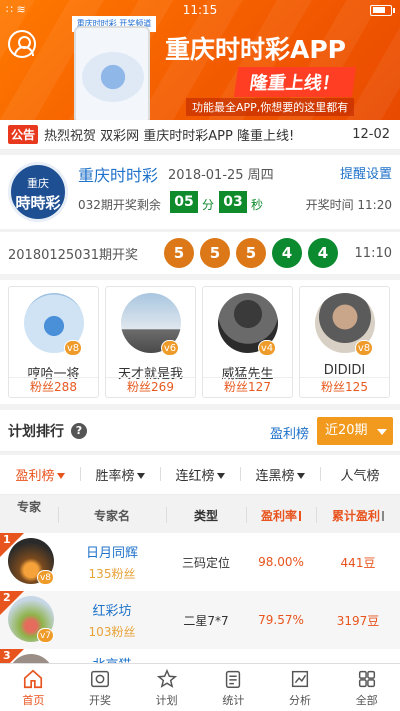 This screenshot has height=711, width=400. Describe the element at coordinates (73, 255) in the screenshot. I see `result-issue-label: 20180125031期开奖` at that location.